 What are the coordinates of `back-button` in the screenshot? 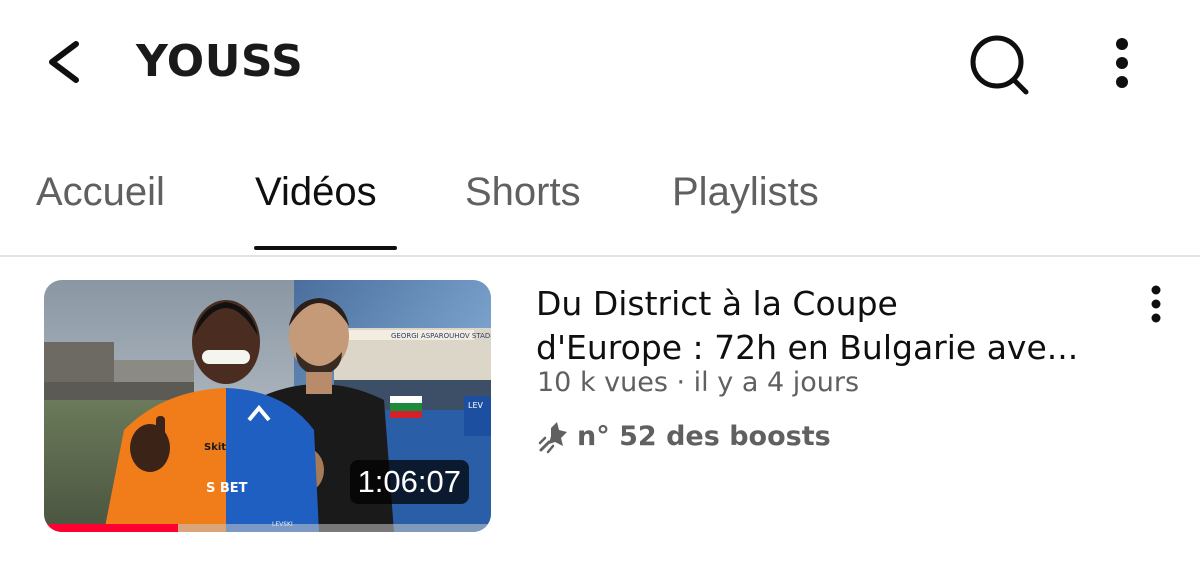 It's located at (66, 62).